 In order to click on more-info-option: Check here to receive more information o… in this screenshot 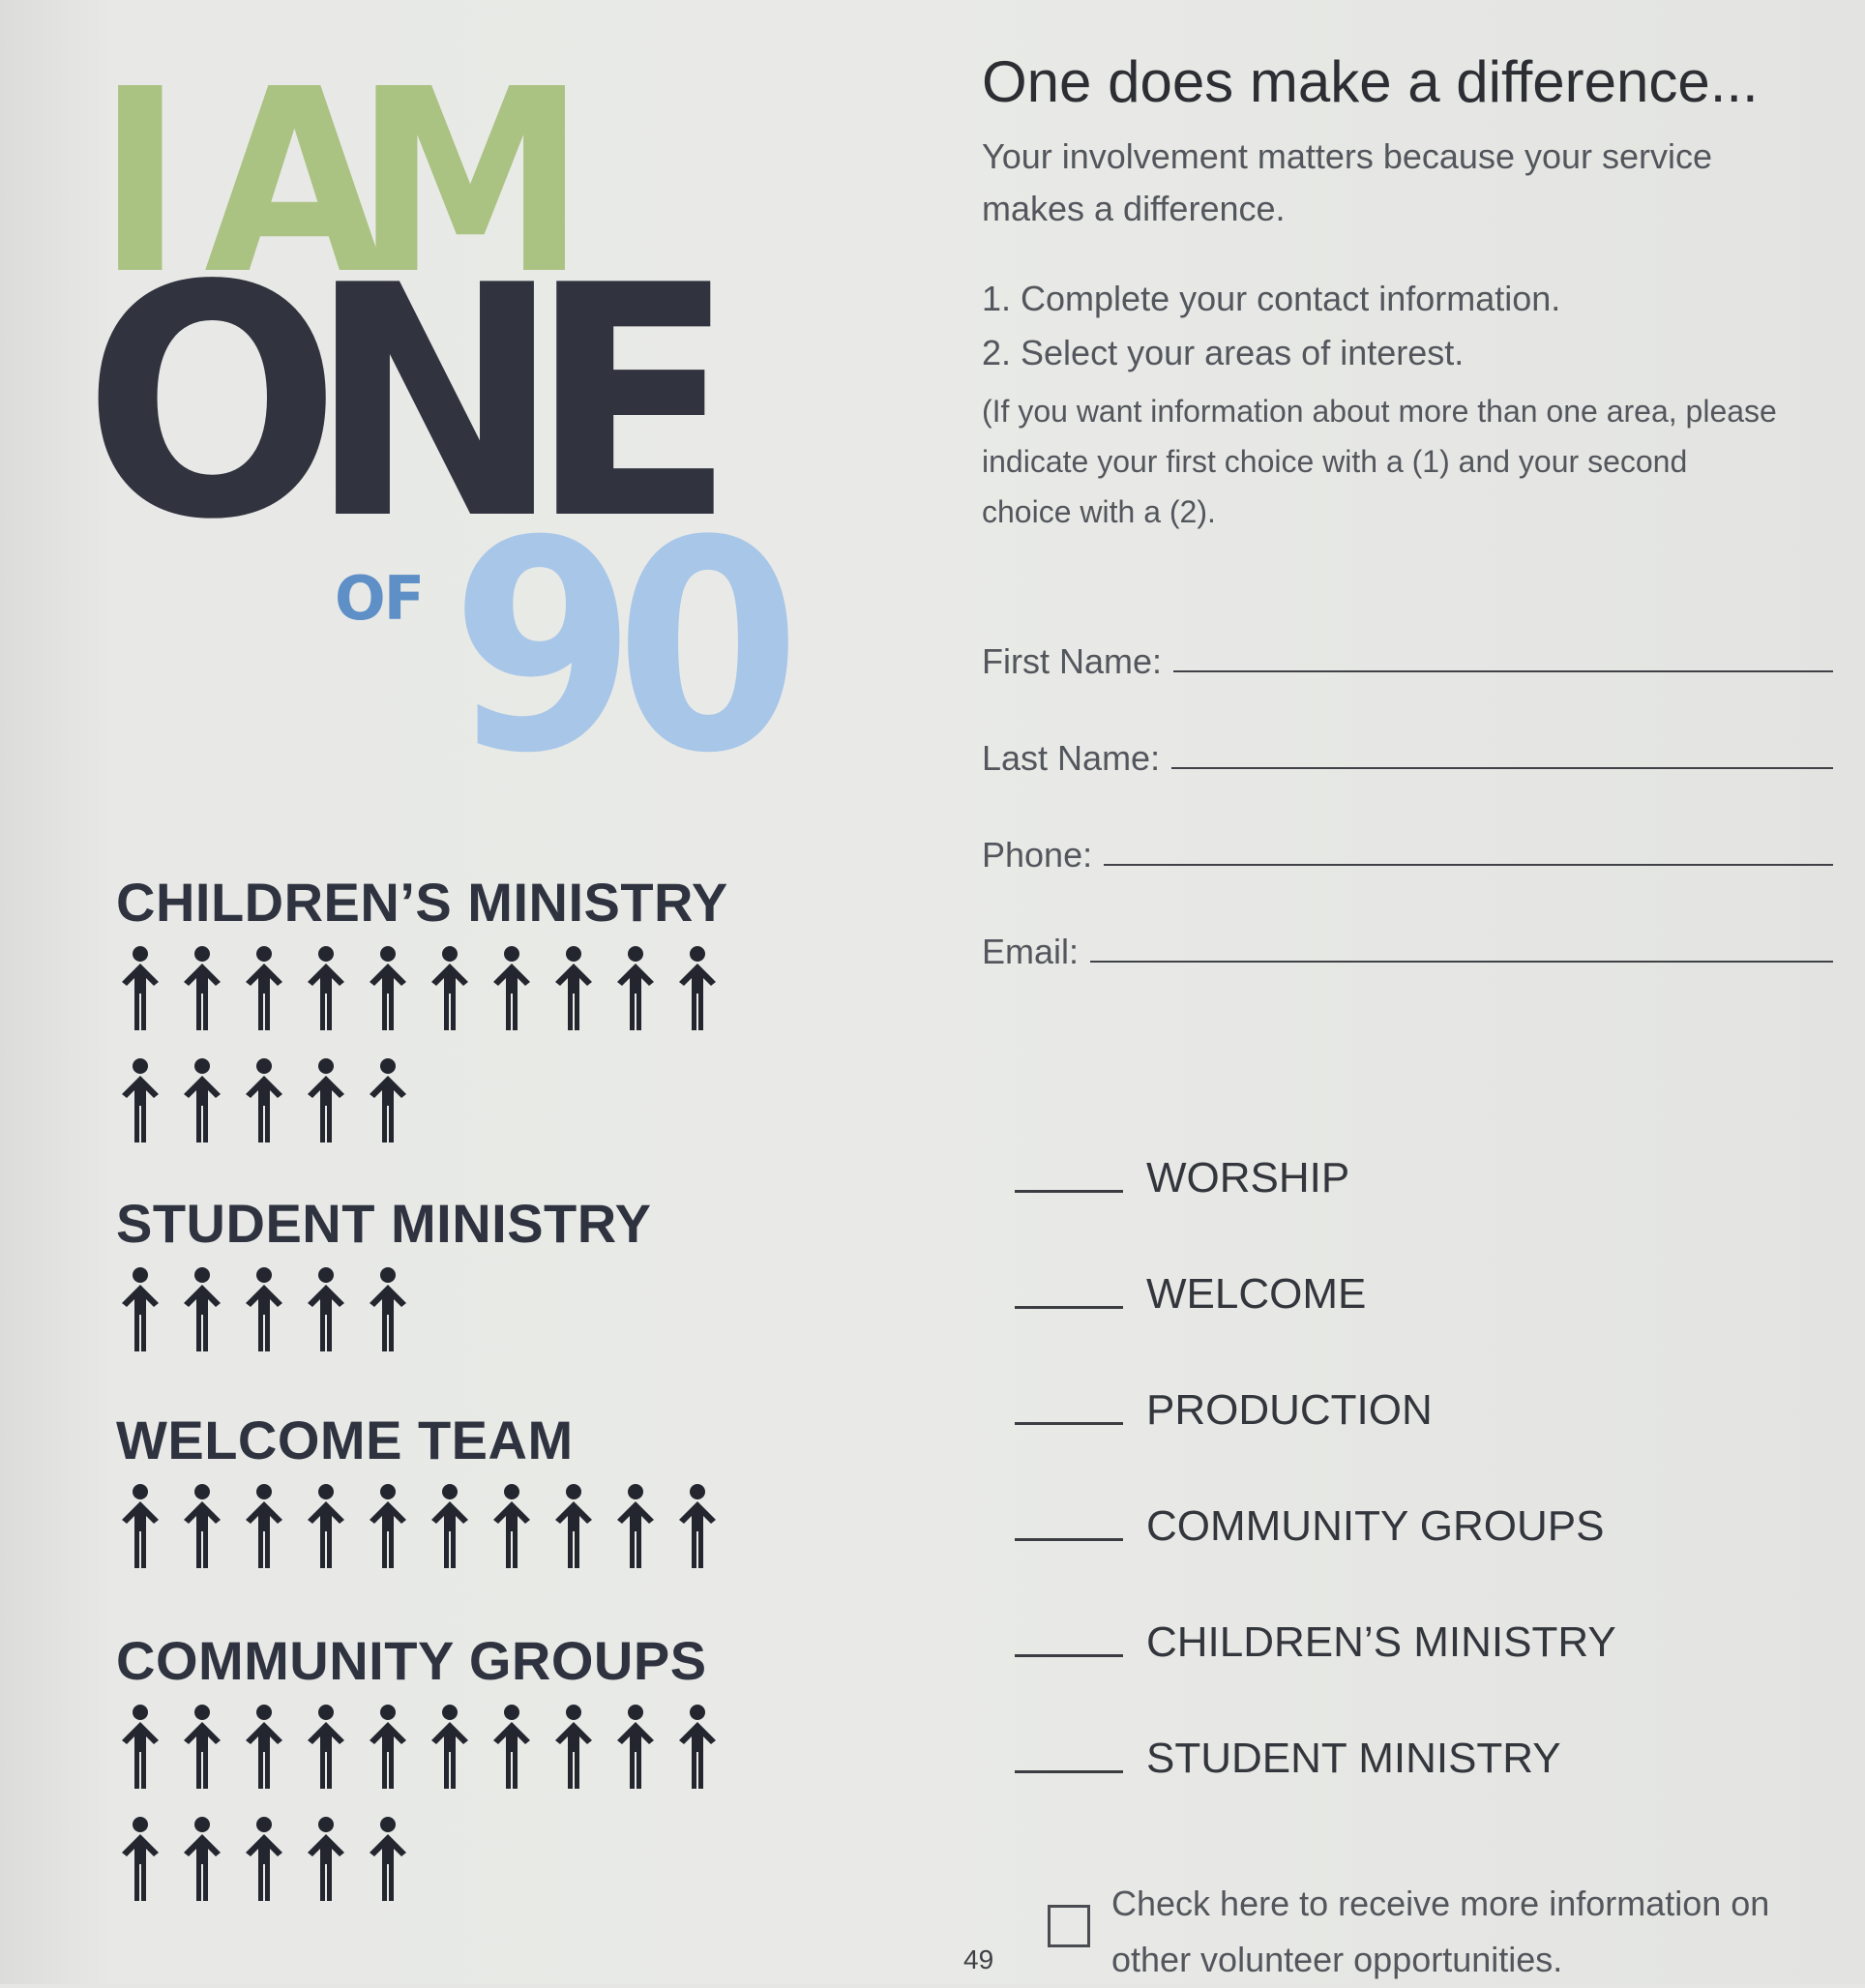, I will do `click(1441, 1932)`.